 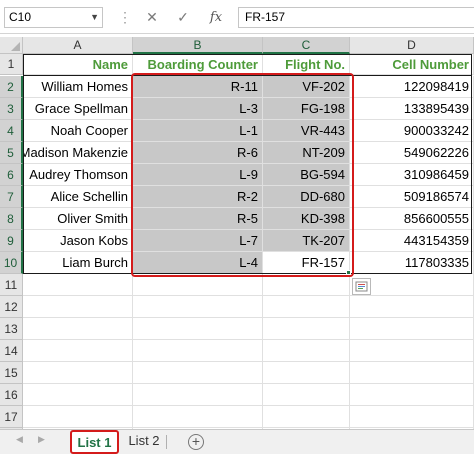 What do you see at coordinates (11, 241) in the screenshot?
I see `row-header-9: 9` at bounding box center [11, 241].